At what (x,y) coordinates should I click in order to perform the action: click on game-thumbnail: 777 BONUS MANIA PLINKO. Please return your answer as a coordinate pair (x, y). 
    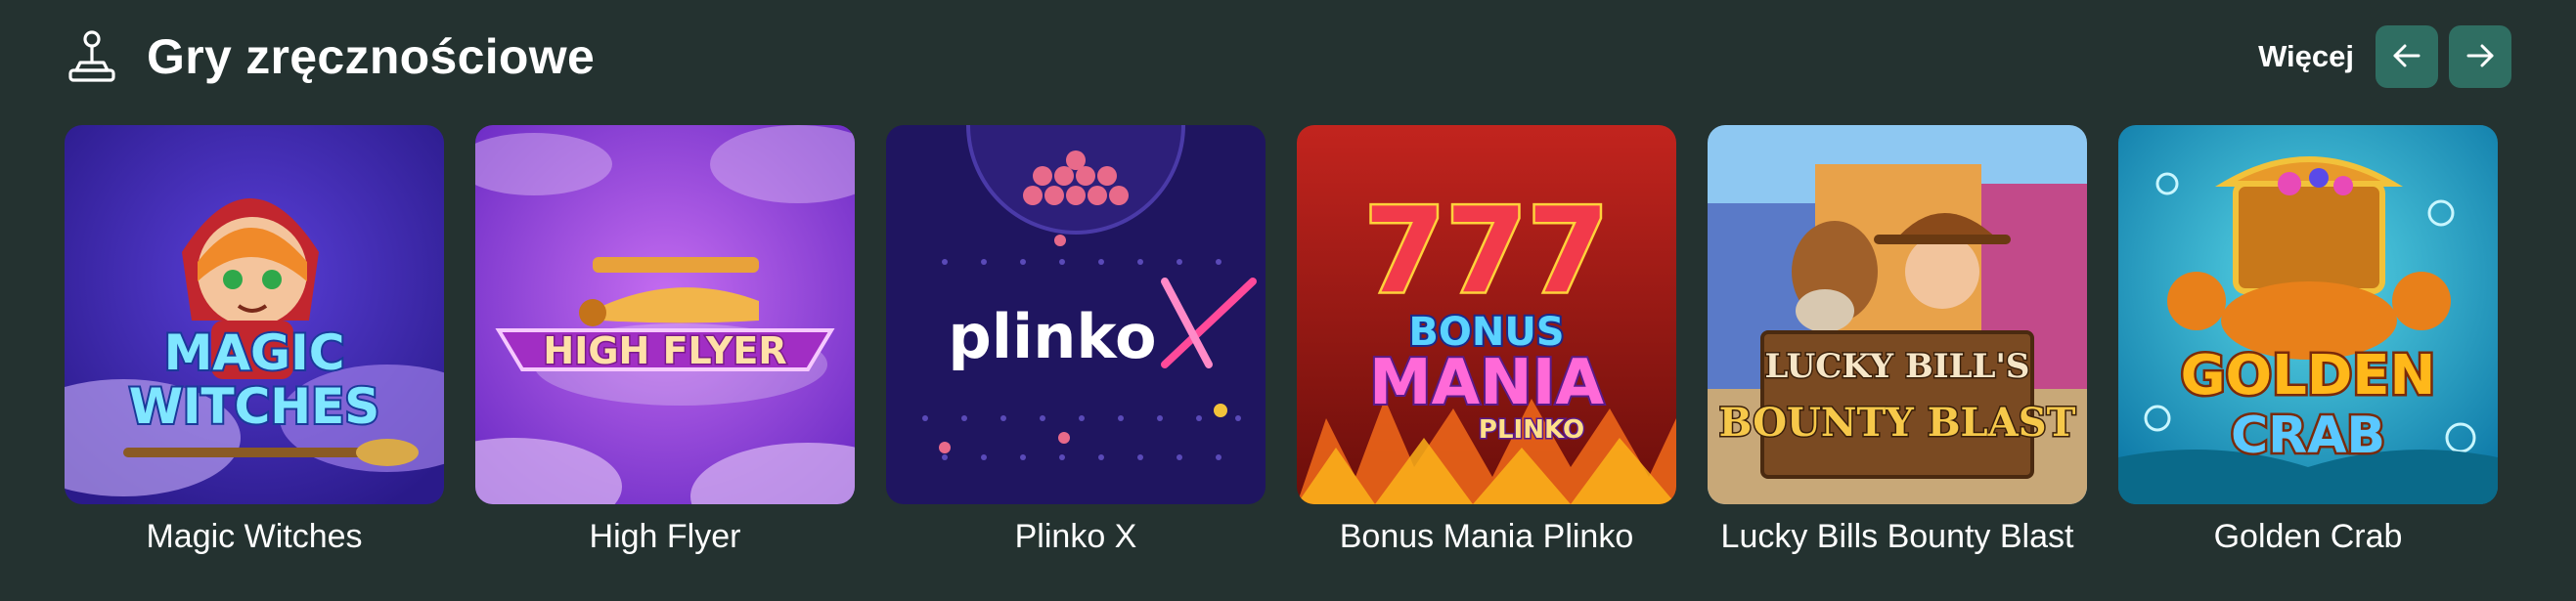
    Looking at the image, I should click on (1486, 314).